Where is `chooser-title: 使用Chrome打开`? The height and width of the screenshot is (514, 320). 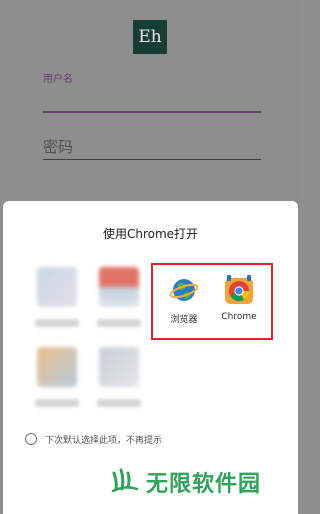 chooser-title: 使用Chrome打开 is located at coordinates (150, 234).